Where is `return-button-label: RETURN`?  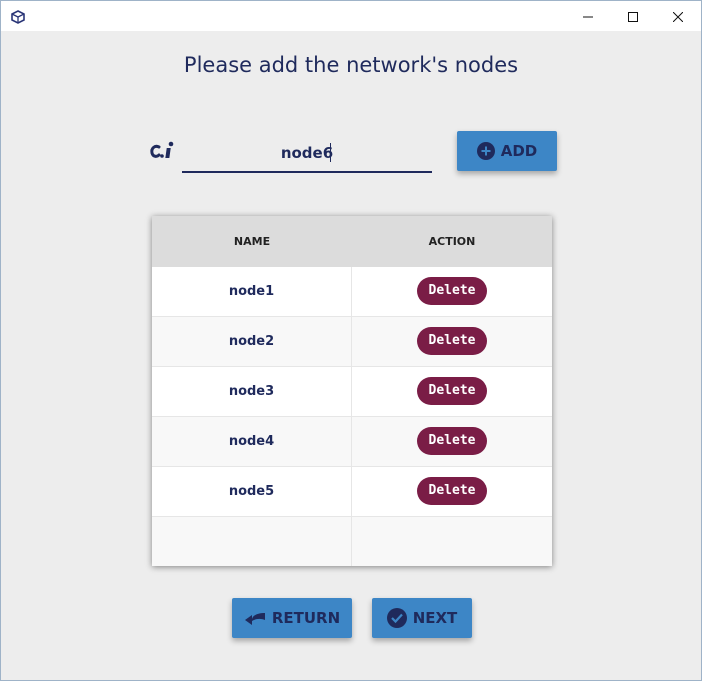
return-button-label: RETURN is located at coordinates (306, 618).